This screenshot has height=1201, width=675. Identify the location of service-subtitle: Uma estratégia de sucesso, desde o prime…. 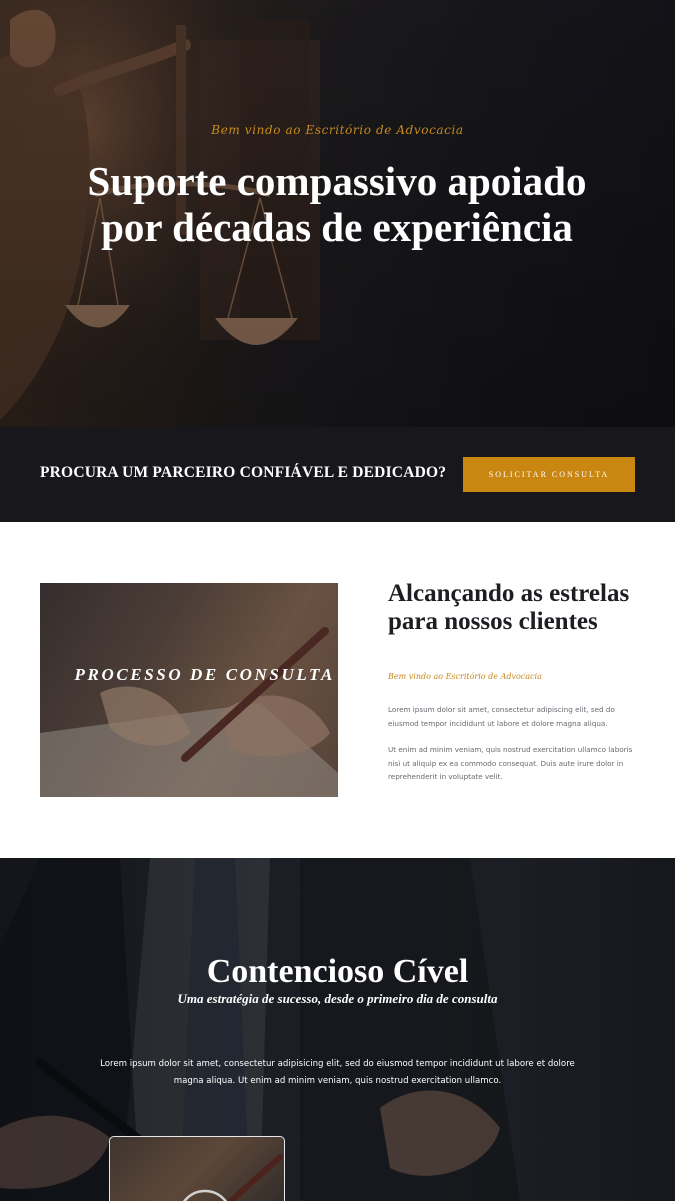
(337, 998).